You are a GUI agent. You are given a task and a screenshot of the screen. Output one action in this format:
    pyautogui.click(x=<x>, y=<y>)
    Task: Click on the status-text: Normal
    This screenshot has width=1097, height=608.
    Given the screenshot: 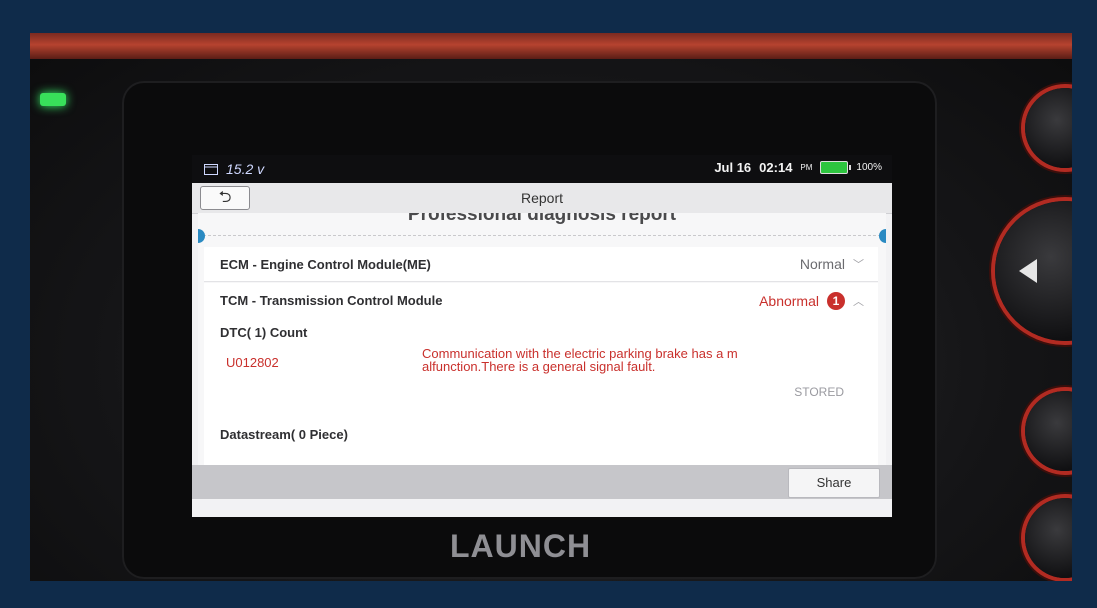 What is the action you would take?
    pyautogui.click(x=822, y=264)
    